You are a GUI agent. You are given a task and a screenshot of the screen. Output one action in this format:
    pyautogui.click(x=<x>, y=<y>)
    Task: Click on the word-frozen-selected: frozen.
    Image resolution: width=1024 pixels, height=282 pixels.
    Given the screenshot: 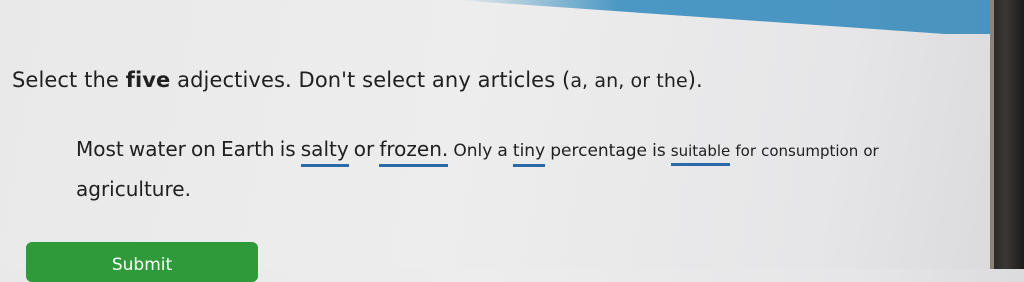 What is the action you would take?
    pyautogui.click(x=414, y=152)
    